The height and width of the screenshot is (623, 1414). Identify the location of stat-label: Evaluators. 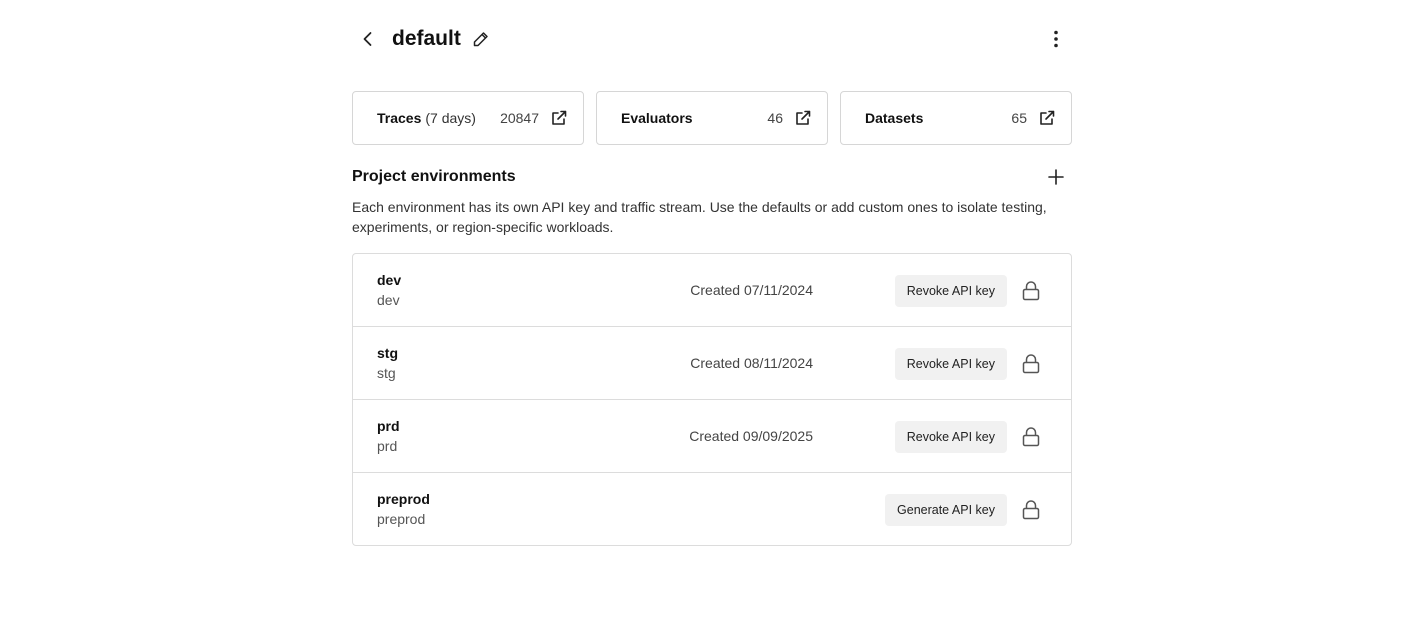
(657, 118).